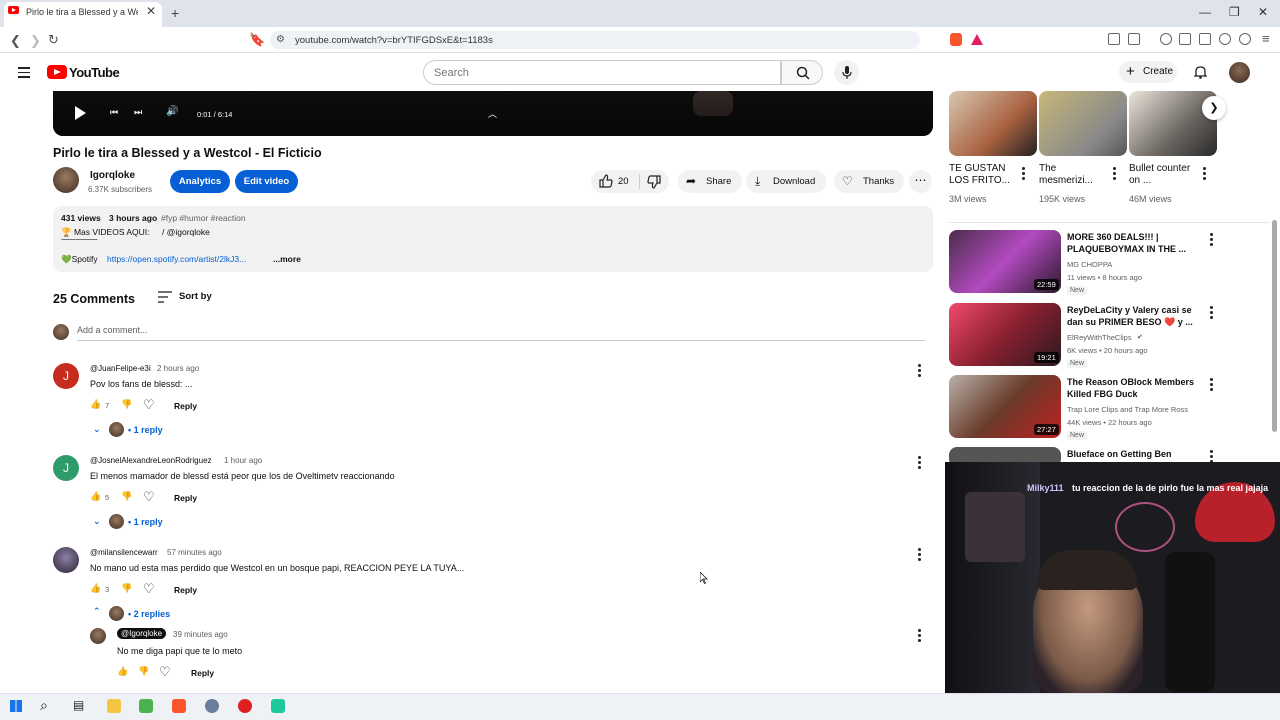  What do you see at coordinates (1239, 72) in the screenshot?
I see `account-avatar` at bounding box center [1239, 72].